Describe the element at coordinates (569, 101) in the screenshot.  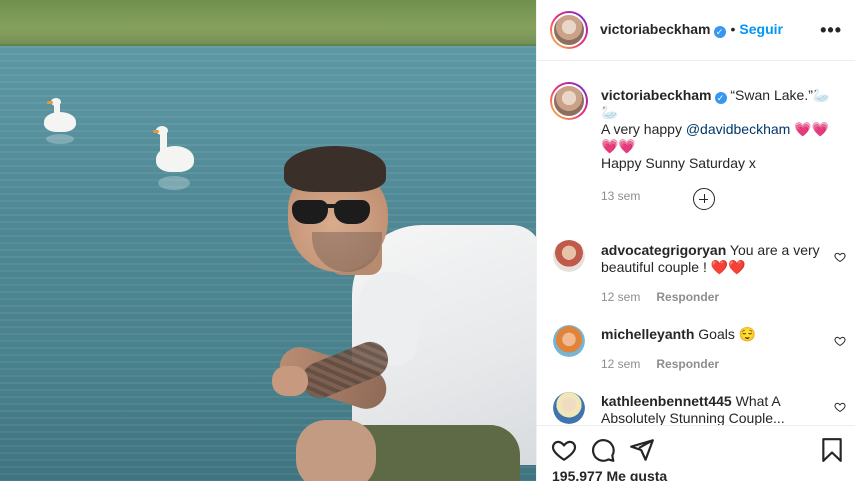
I see `caption-author-avatar` at that location.